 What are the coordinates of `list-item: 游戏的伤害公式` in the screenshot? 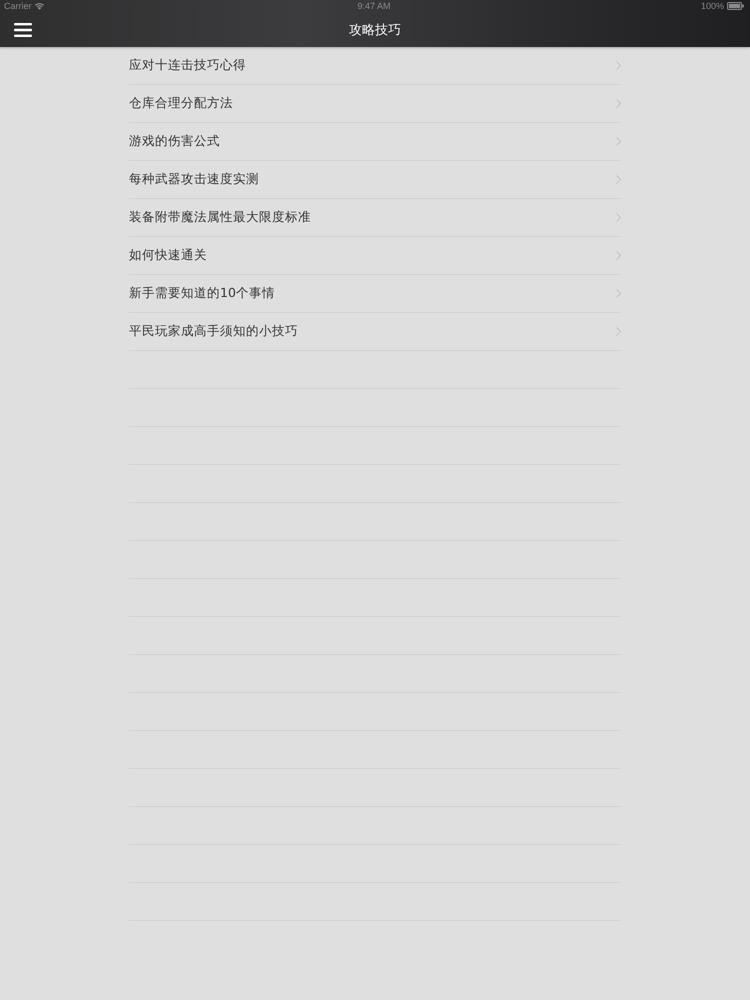 It's located at (375, 142).